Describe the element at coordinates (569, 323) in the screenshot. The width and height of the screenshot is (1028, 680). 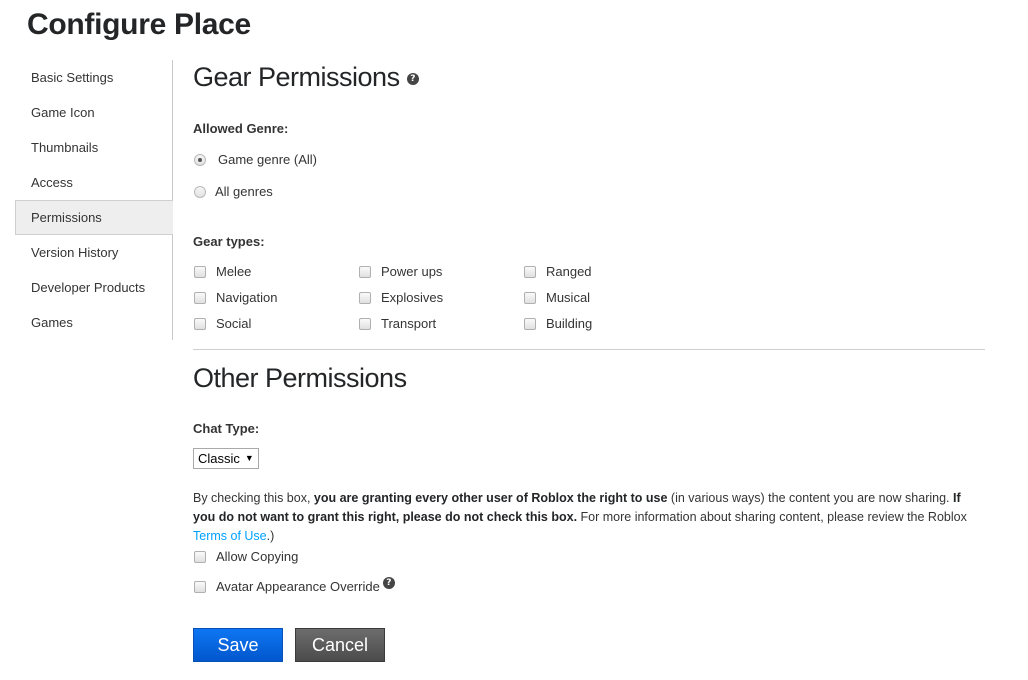
I see `checkbox-label: Building` at that location.